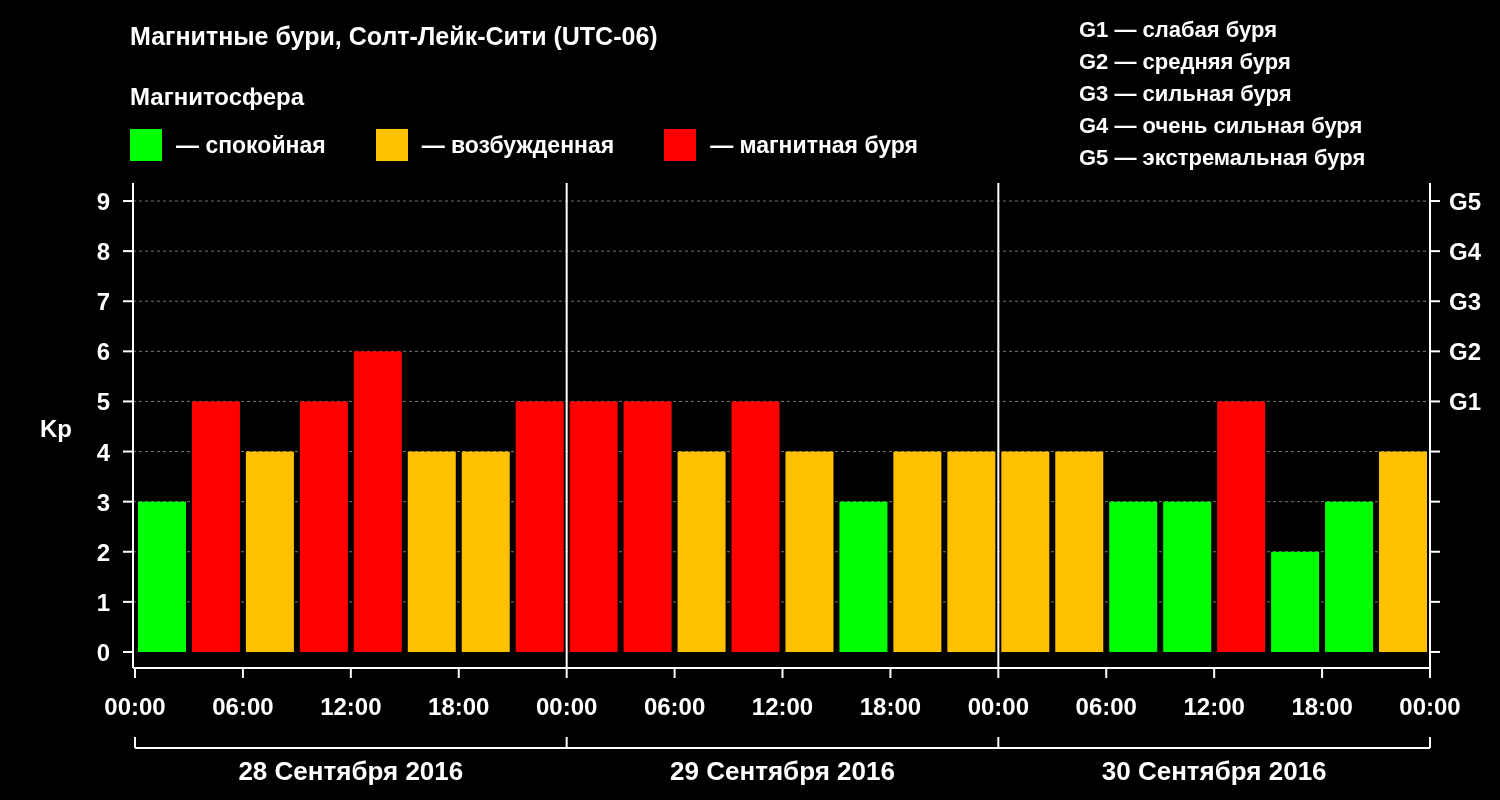 The image size is (1500, 800). Describe the element at coordinates (103, 452) in the screenshot. I see `y-tick-label: 4` at that location.